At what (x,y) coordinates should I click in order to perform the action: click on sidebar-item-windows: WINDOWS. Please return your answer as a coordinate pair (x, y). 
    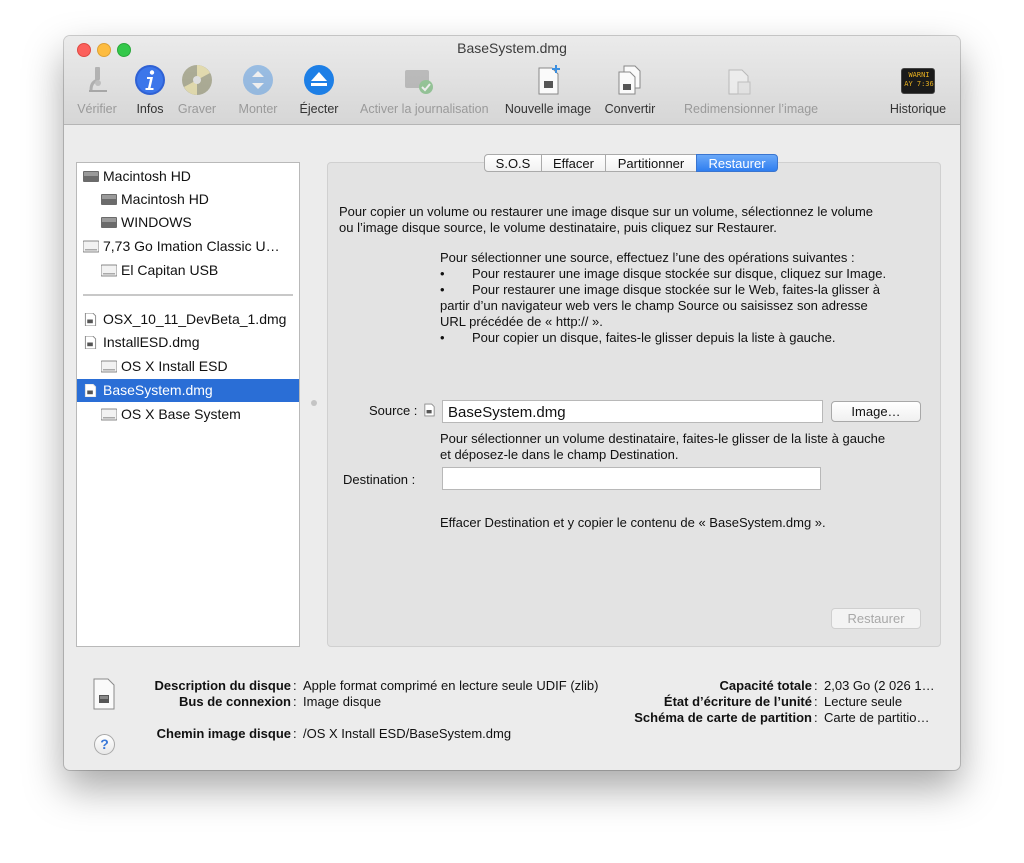
    Looking at the image, I should click on (188, 222).